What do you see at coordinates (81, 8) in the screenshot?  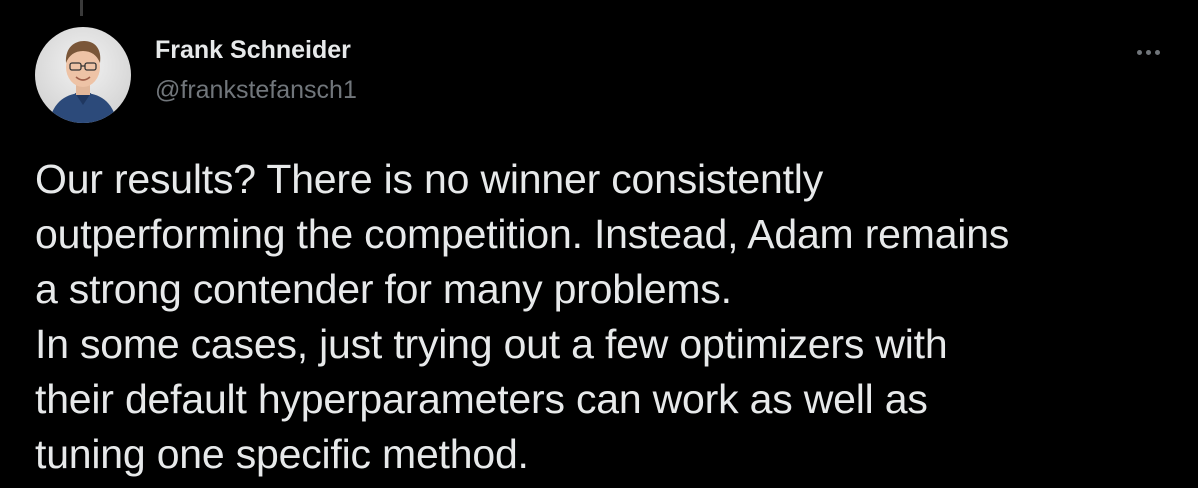 I see `thread-connector-line` at bounding box center [81, 8].